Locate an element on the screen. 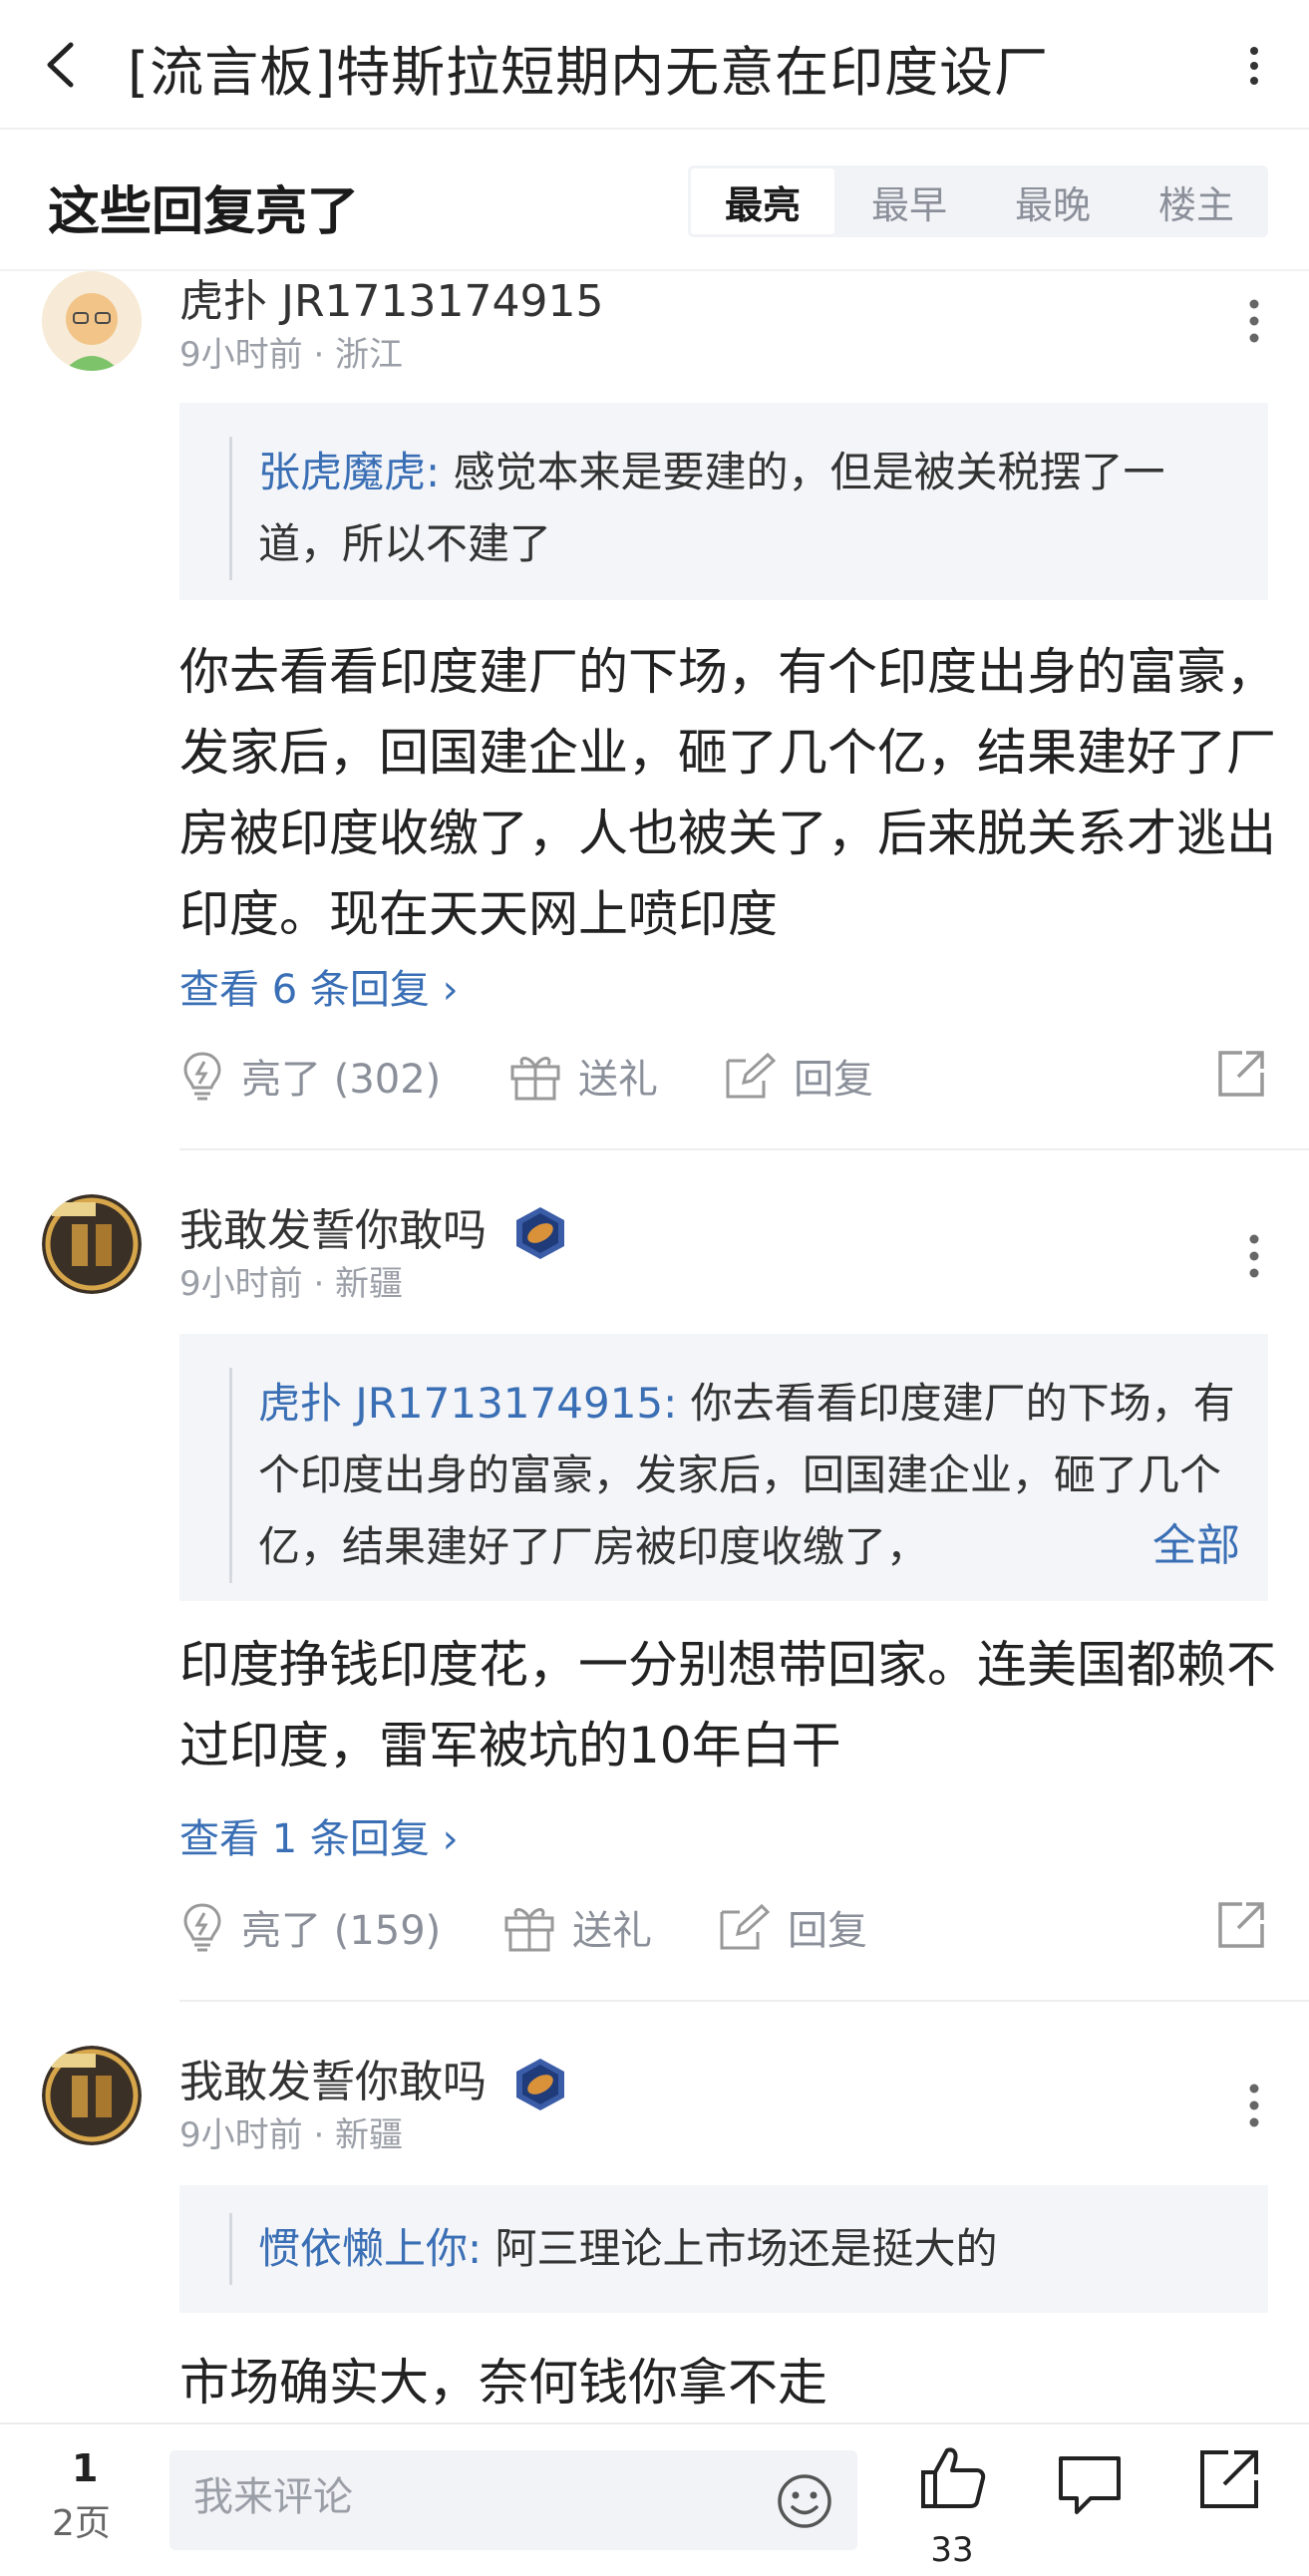 The width and height of the screenshot is (1309, 2576). quoted-reply: 惯依懒上你: 阿三理论上市场还是挺大的 is located at coordinates (723, 2249).